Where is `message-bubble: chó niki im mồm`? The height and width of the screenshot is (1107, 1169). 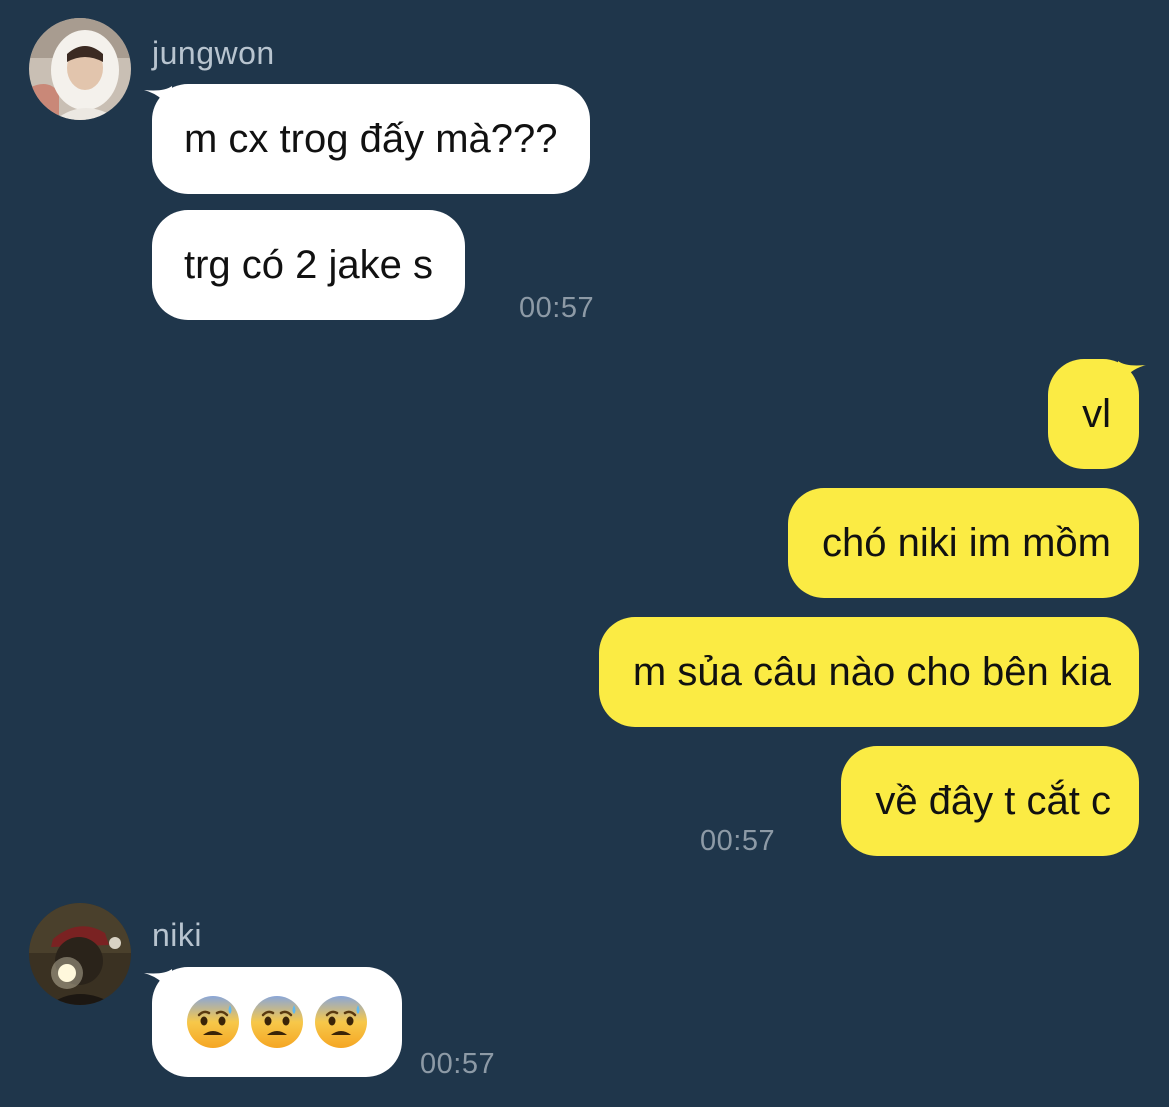
message-bubble: chó niki im mồm is located at coordinates (963, 543).